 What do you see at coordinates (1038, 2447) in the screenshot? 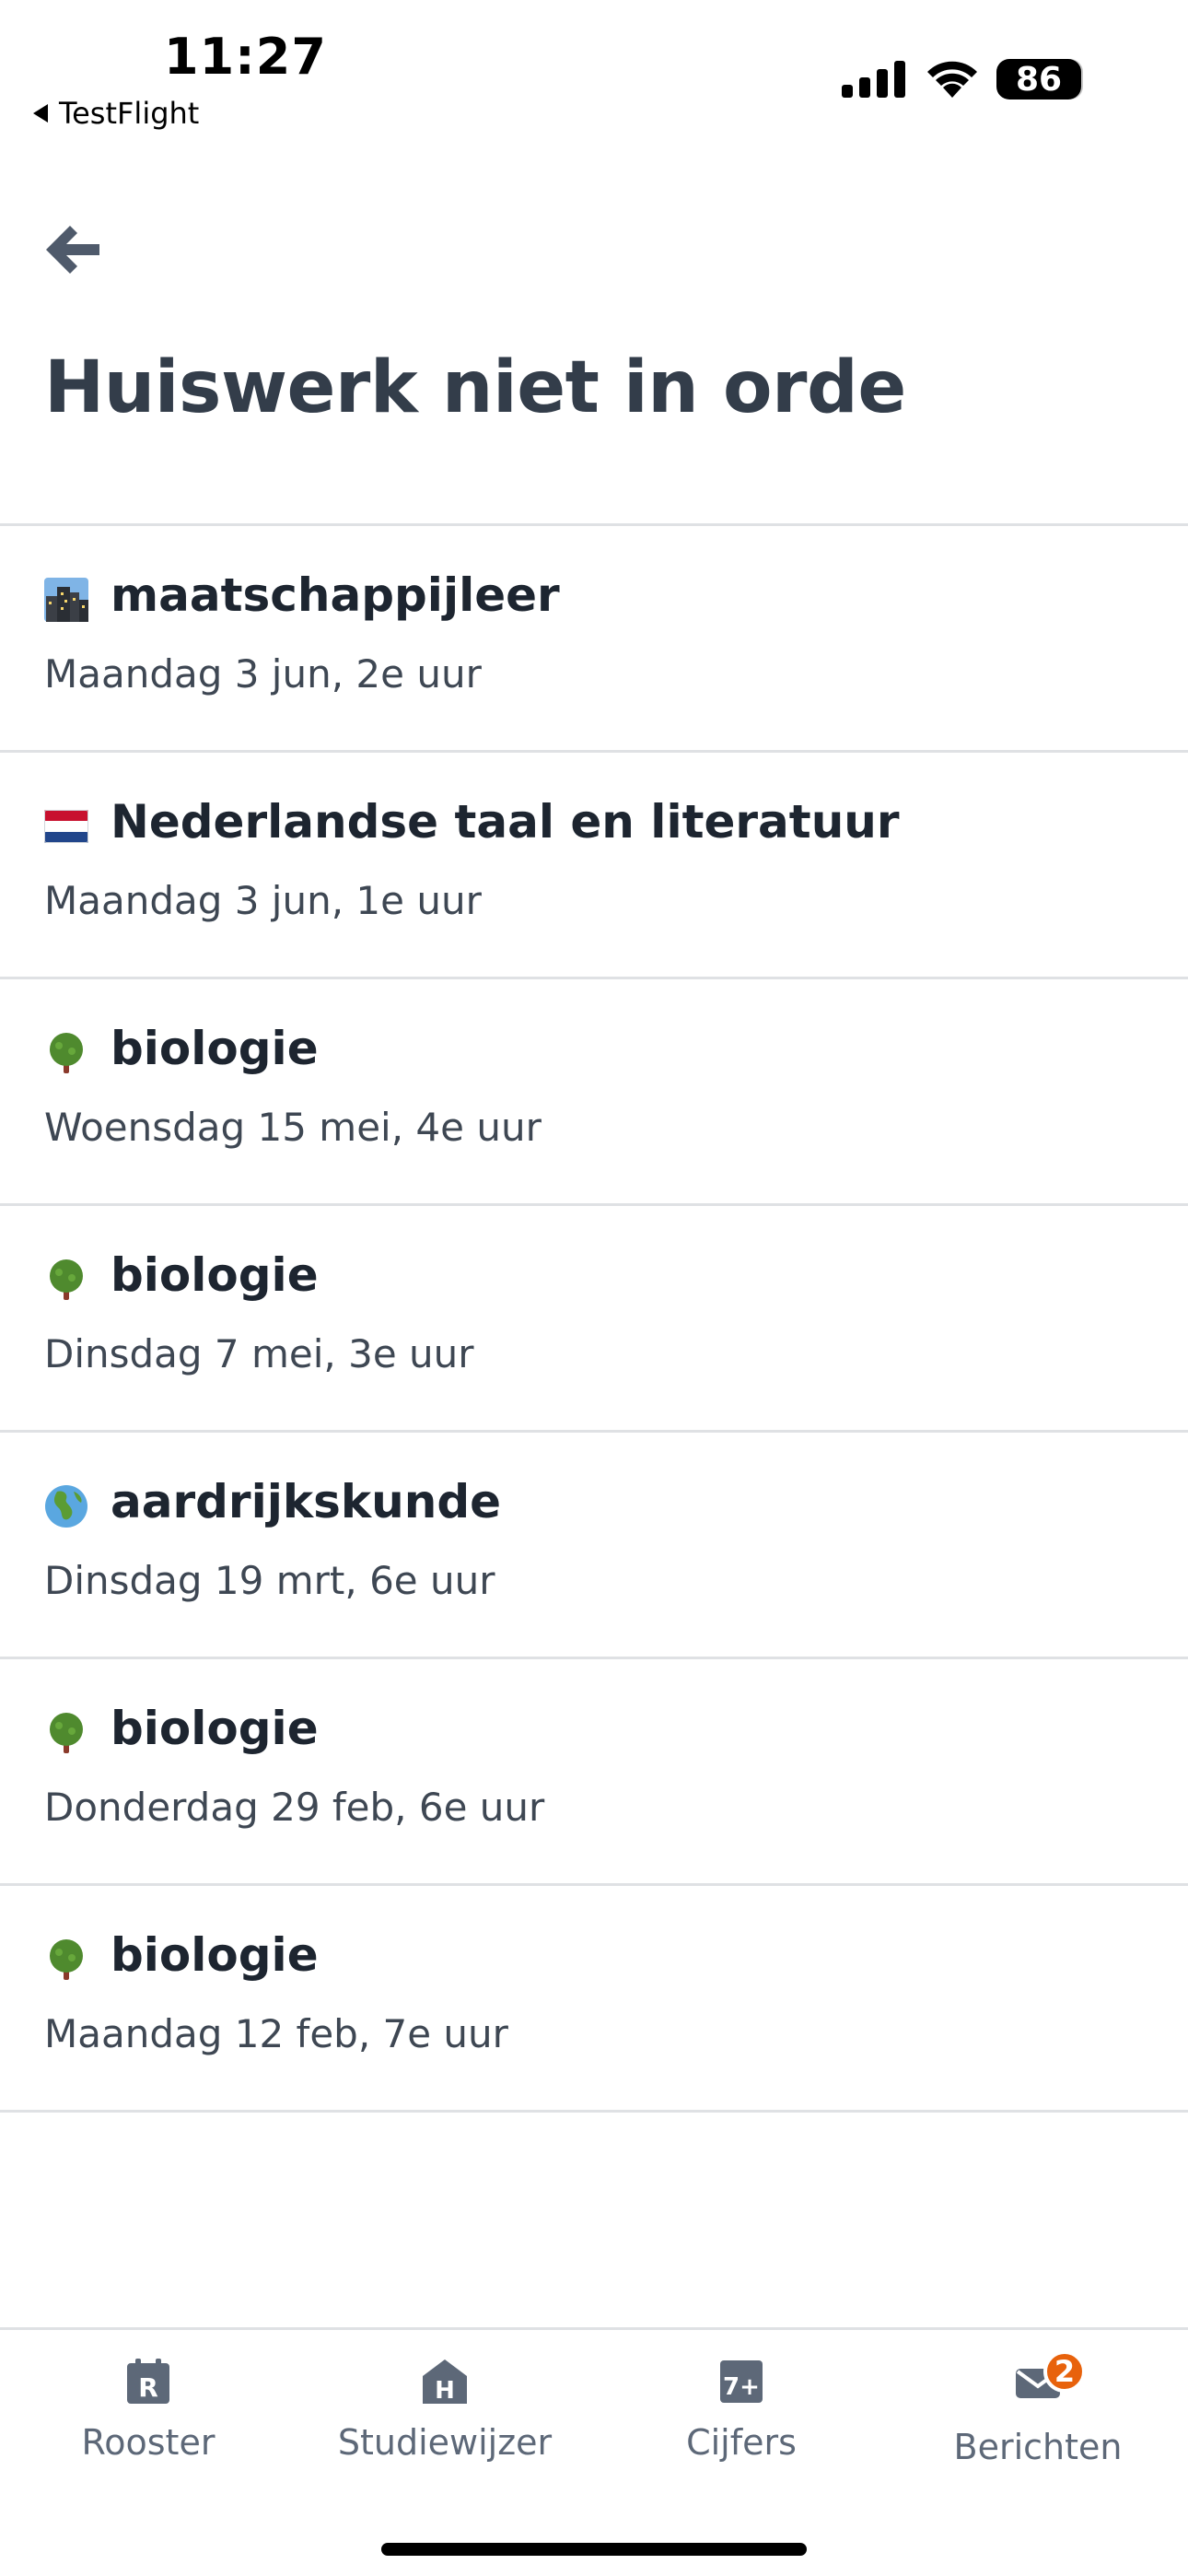
I see `tab-label: Berichten` at bounding box center [1038, 2447].